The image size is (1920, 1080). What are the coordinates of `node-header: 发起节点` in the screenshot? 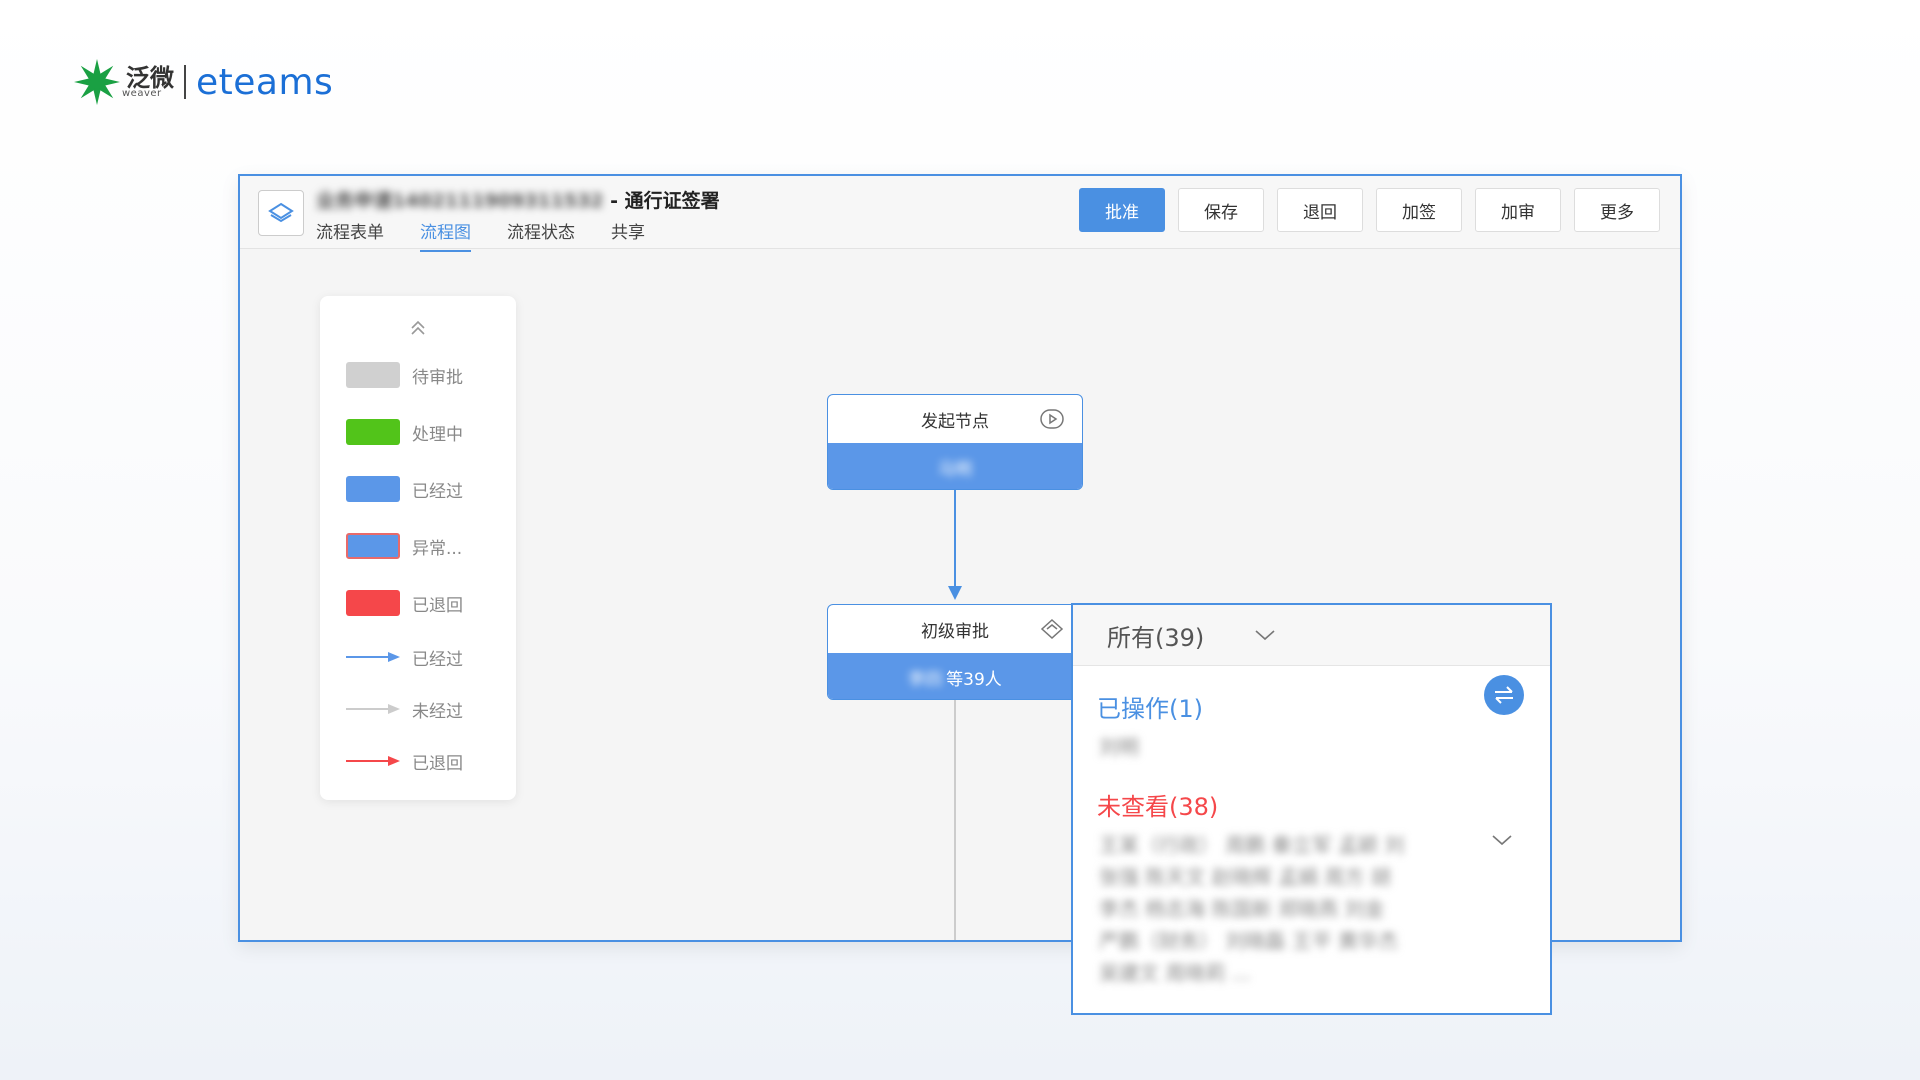 It's located at (955, 419).